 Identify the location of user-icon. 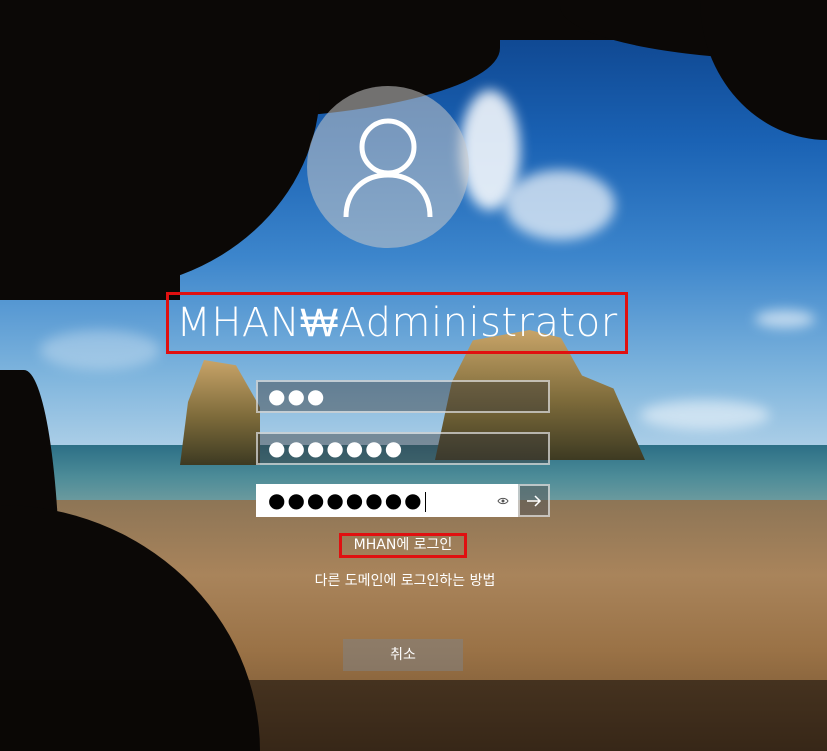
(388, 168).